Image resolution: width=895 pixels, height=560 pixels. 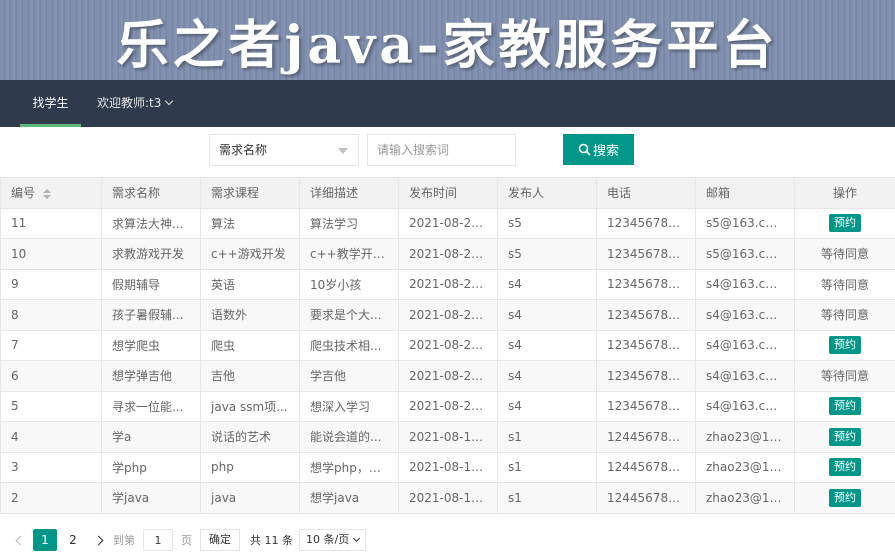 What do you see at coordinates (243, 150) in the screenshot?
I see `search-field-value: 需求名称` at bounding box center [243, 150].